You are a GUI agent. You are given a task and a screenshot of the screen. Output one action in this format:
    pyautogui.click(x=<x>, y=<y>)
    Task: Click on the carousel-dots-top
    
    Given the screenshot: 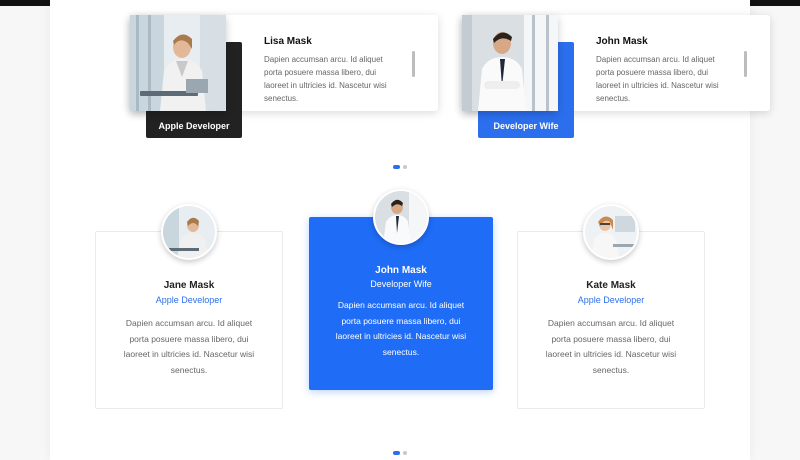 What is the action you would take?
    pyautogui.click(x=400, y=167)
    